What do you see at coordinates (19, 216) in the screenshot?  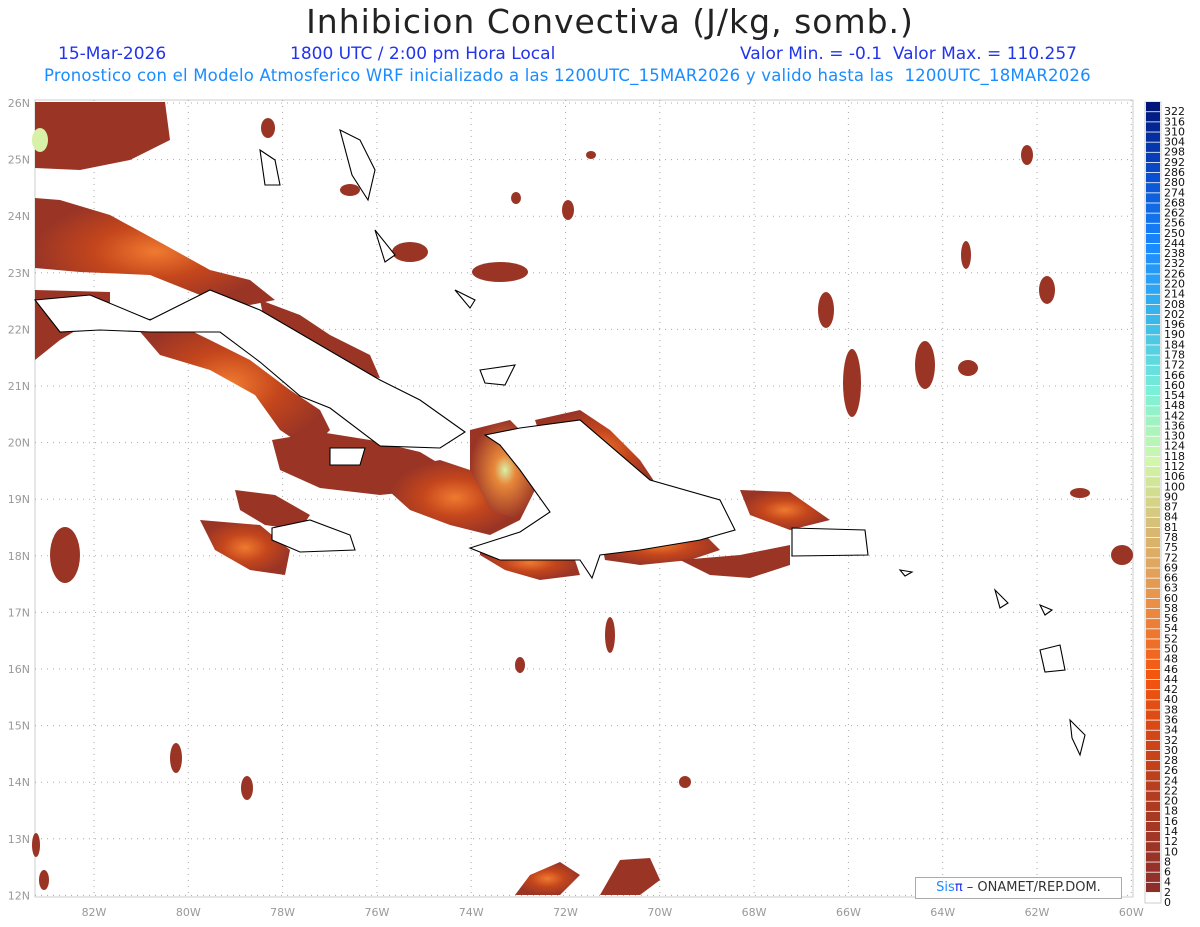 I see `lat-label: 24N` at bounding box center [19, 216].